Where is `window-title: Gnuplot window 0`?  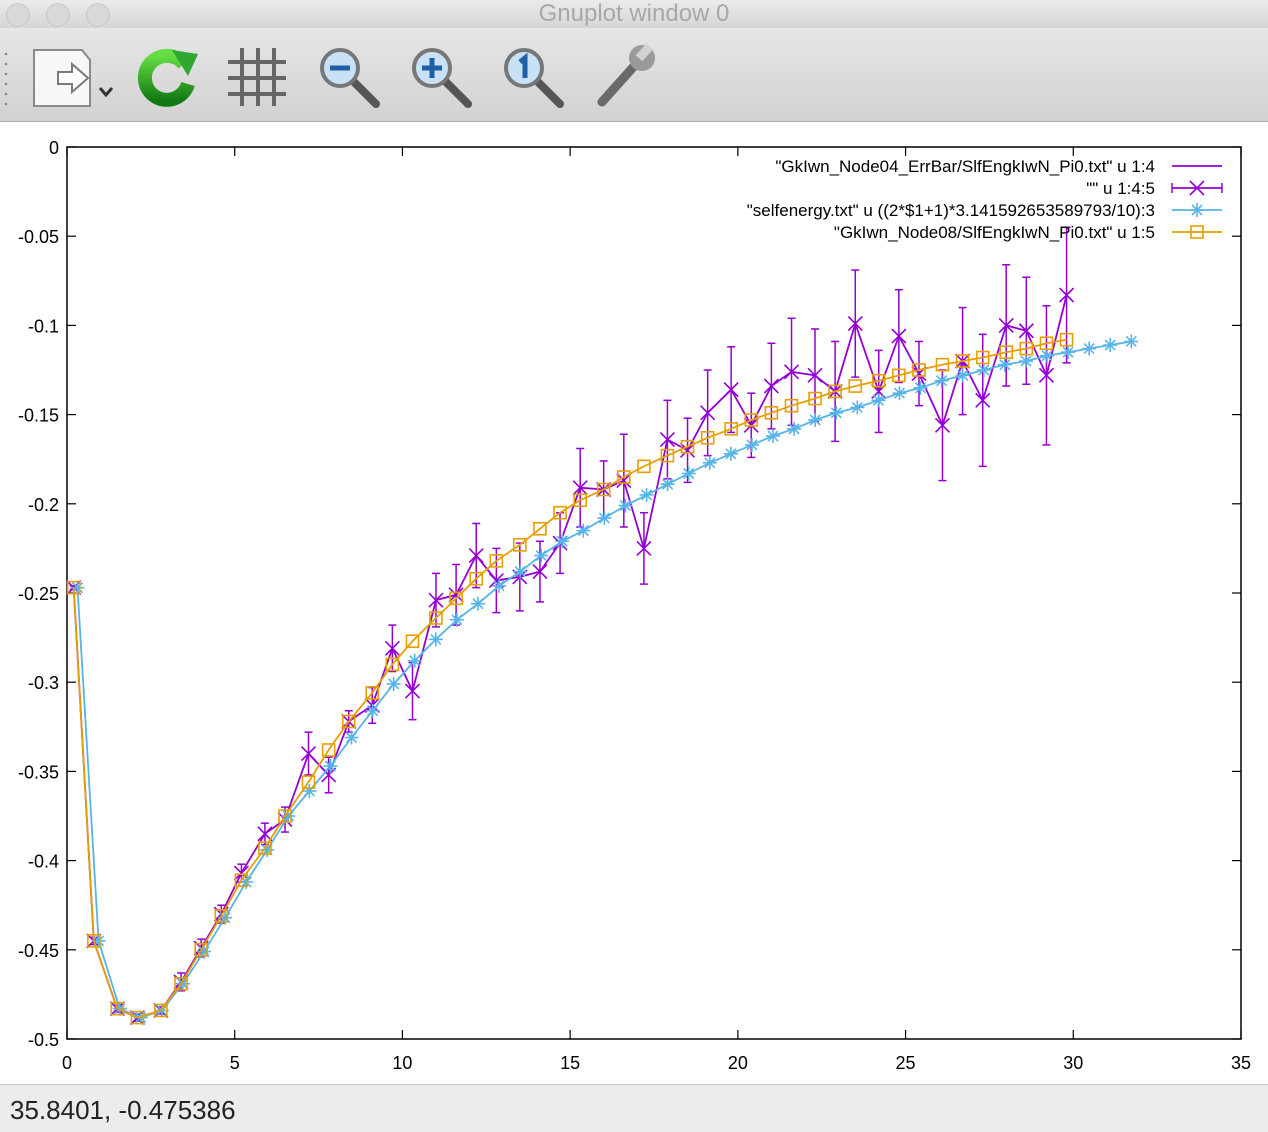
window-title: Gnuplot window 0 is located at coordinates (634, 13).